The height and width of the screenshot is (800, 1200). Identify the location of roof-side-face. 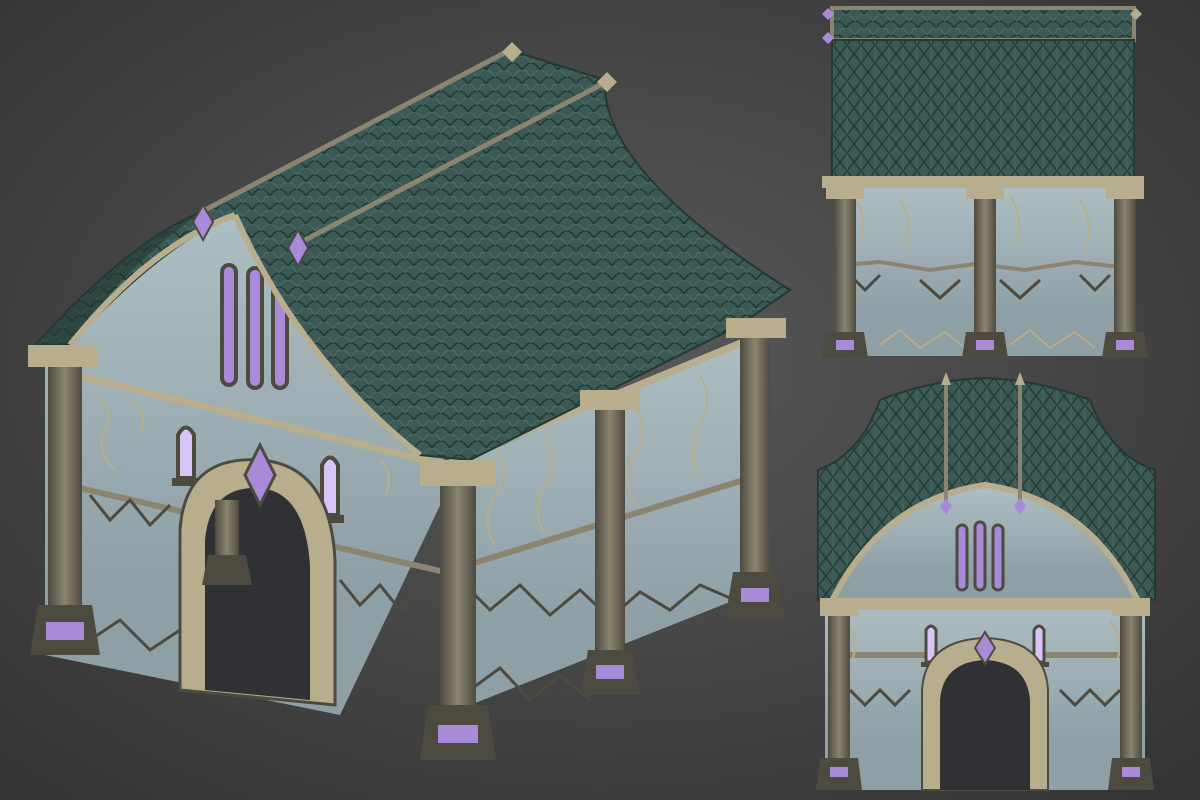
(983, 110).